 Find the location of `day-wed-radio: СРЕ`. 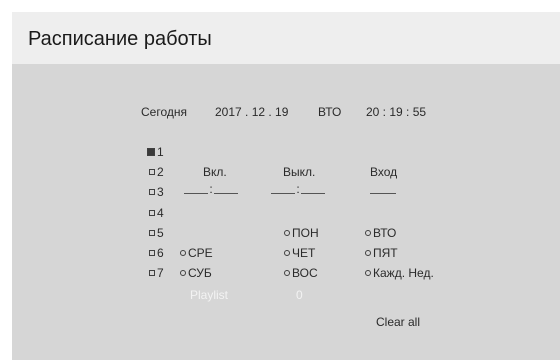

day-wed-radio: СРЕ is located at coordinates (196, 253).